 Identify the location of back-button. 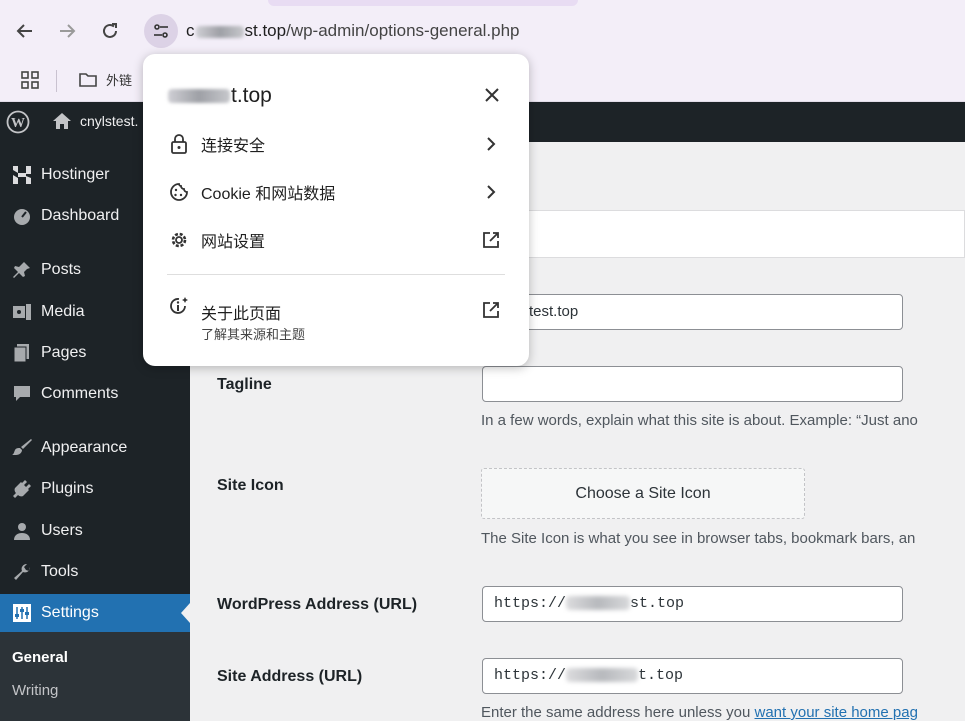
(25, 31).